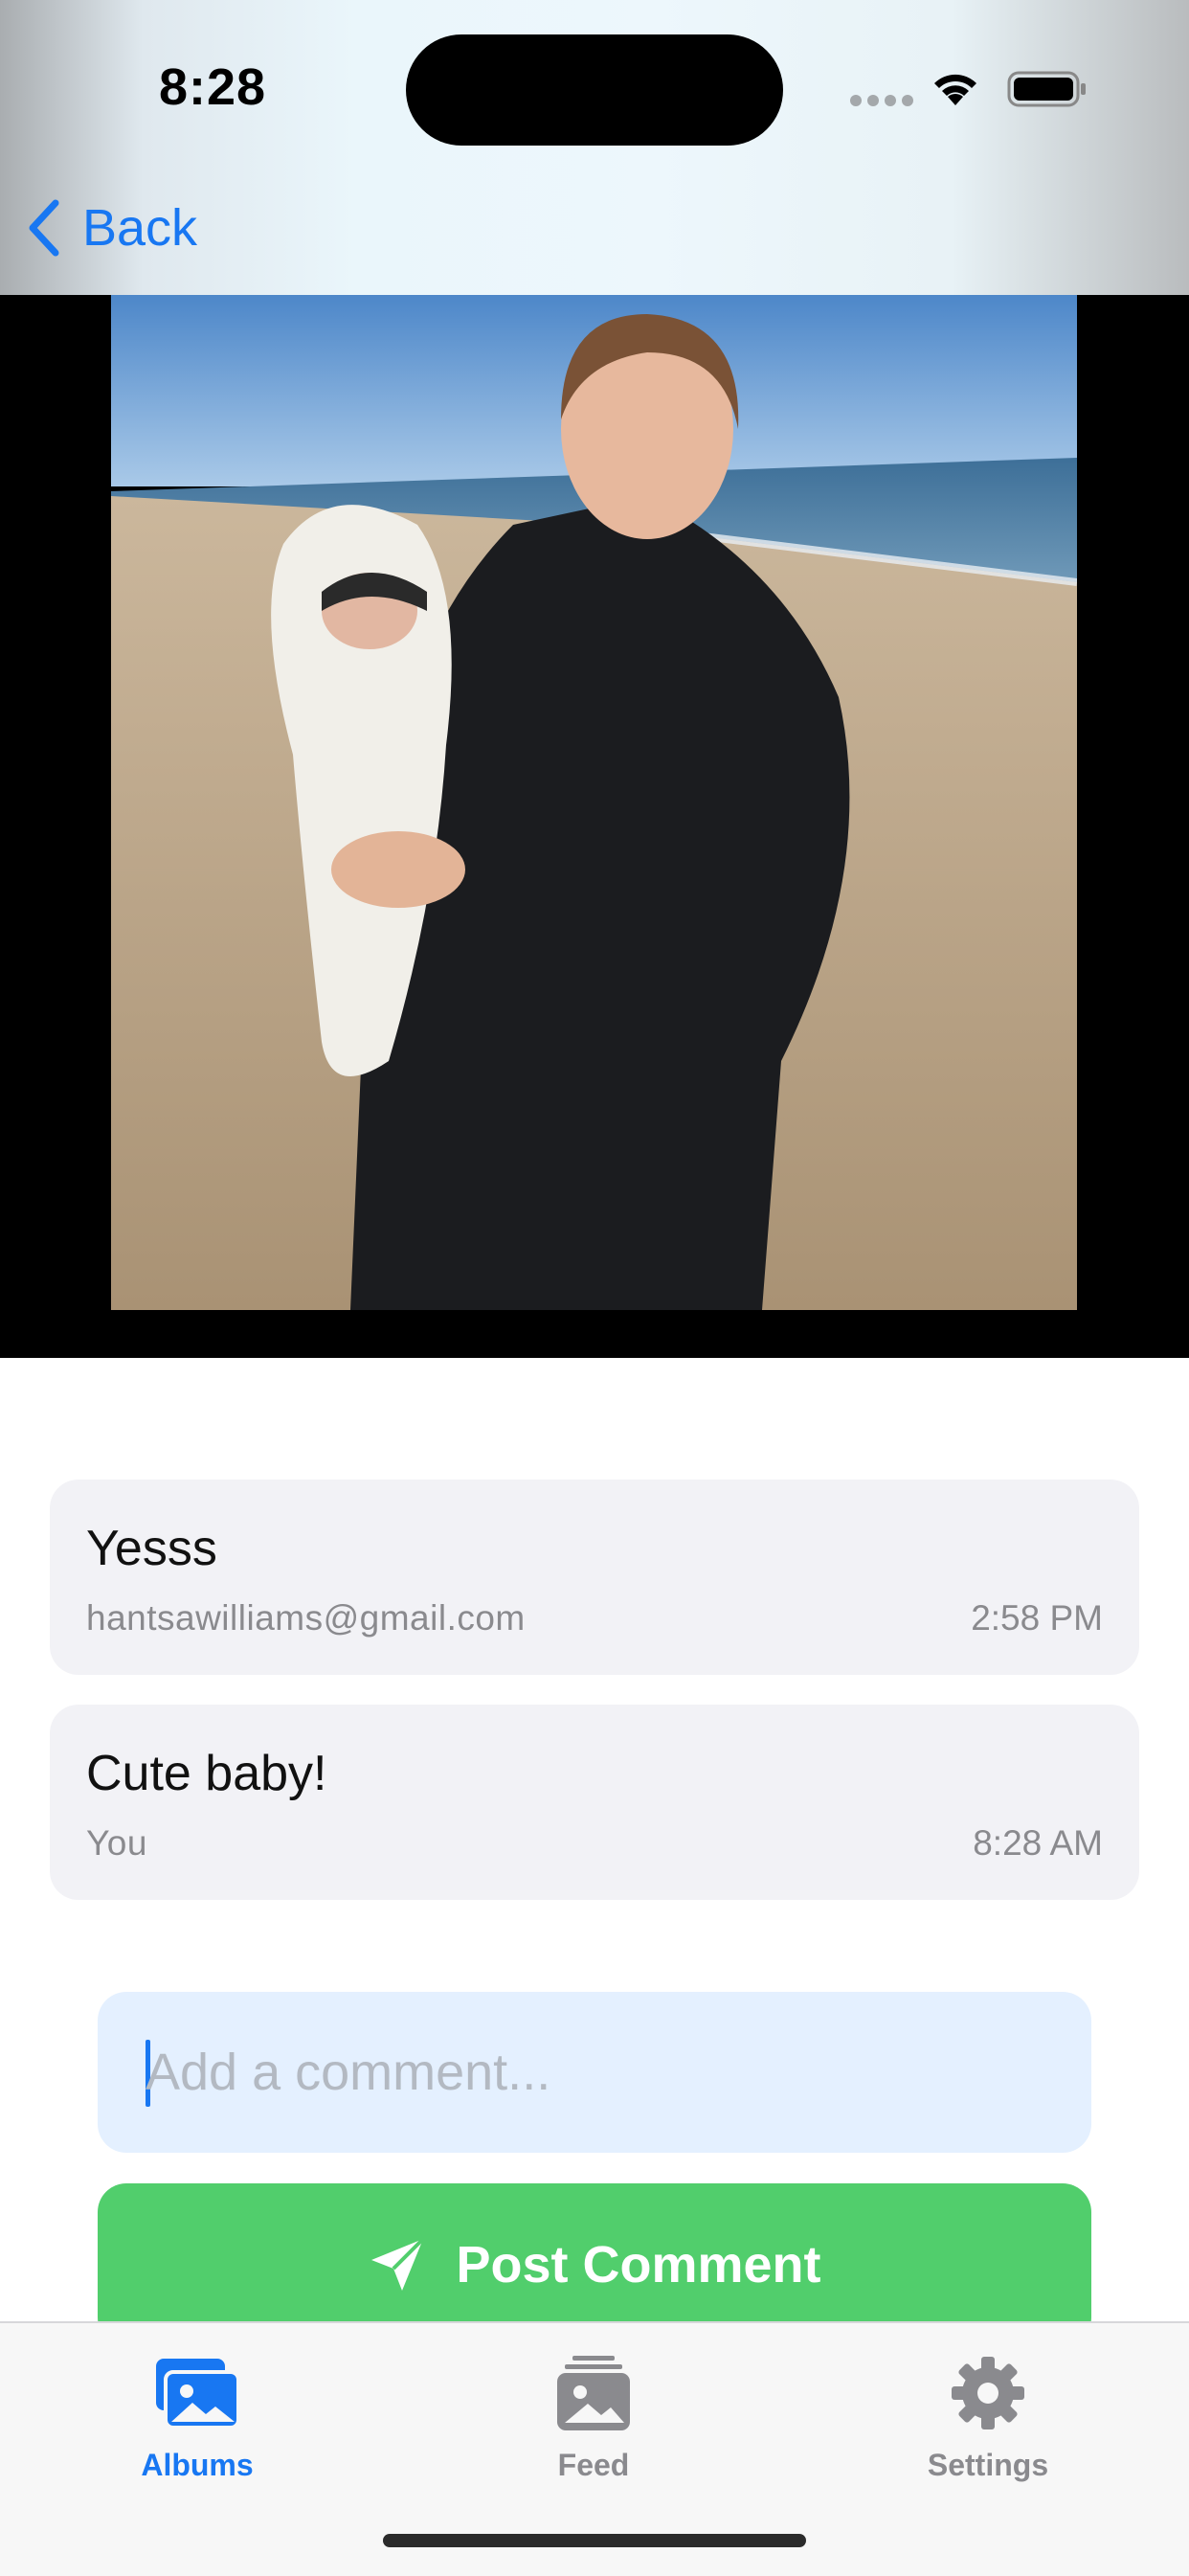  What do you see at coordinates (594, 90) in the screenshot?
I see `dynamic-island` at bounding box center [594, 90].